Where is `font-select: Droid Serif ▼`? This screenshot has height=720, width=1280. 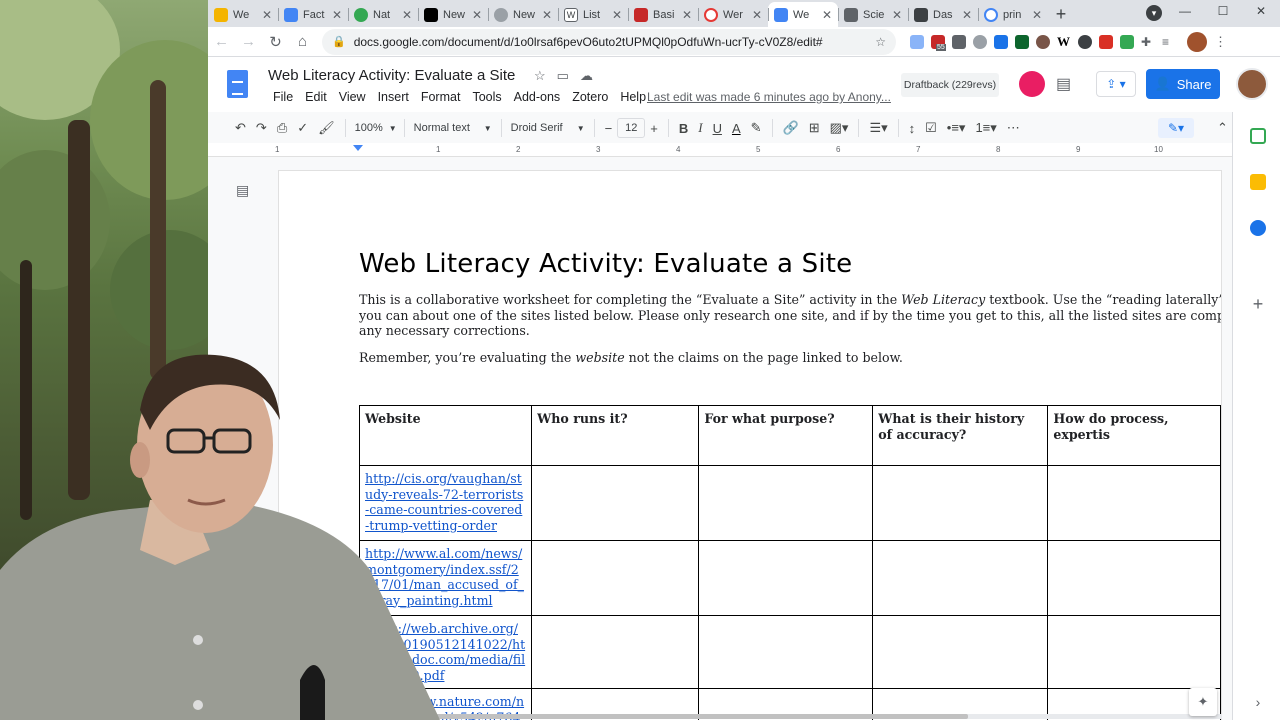 font-select: Droid Serif ▼ is located at coordinates (548, 128).